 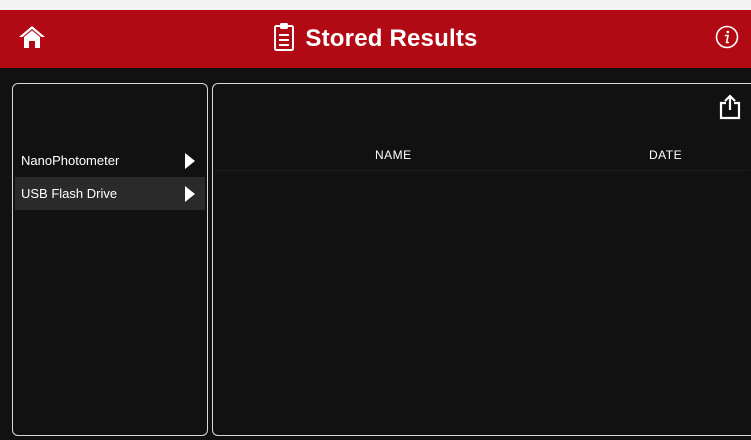 I want to click on page-title: Stored Results, so click(x=375, y=39).